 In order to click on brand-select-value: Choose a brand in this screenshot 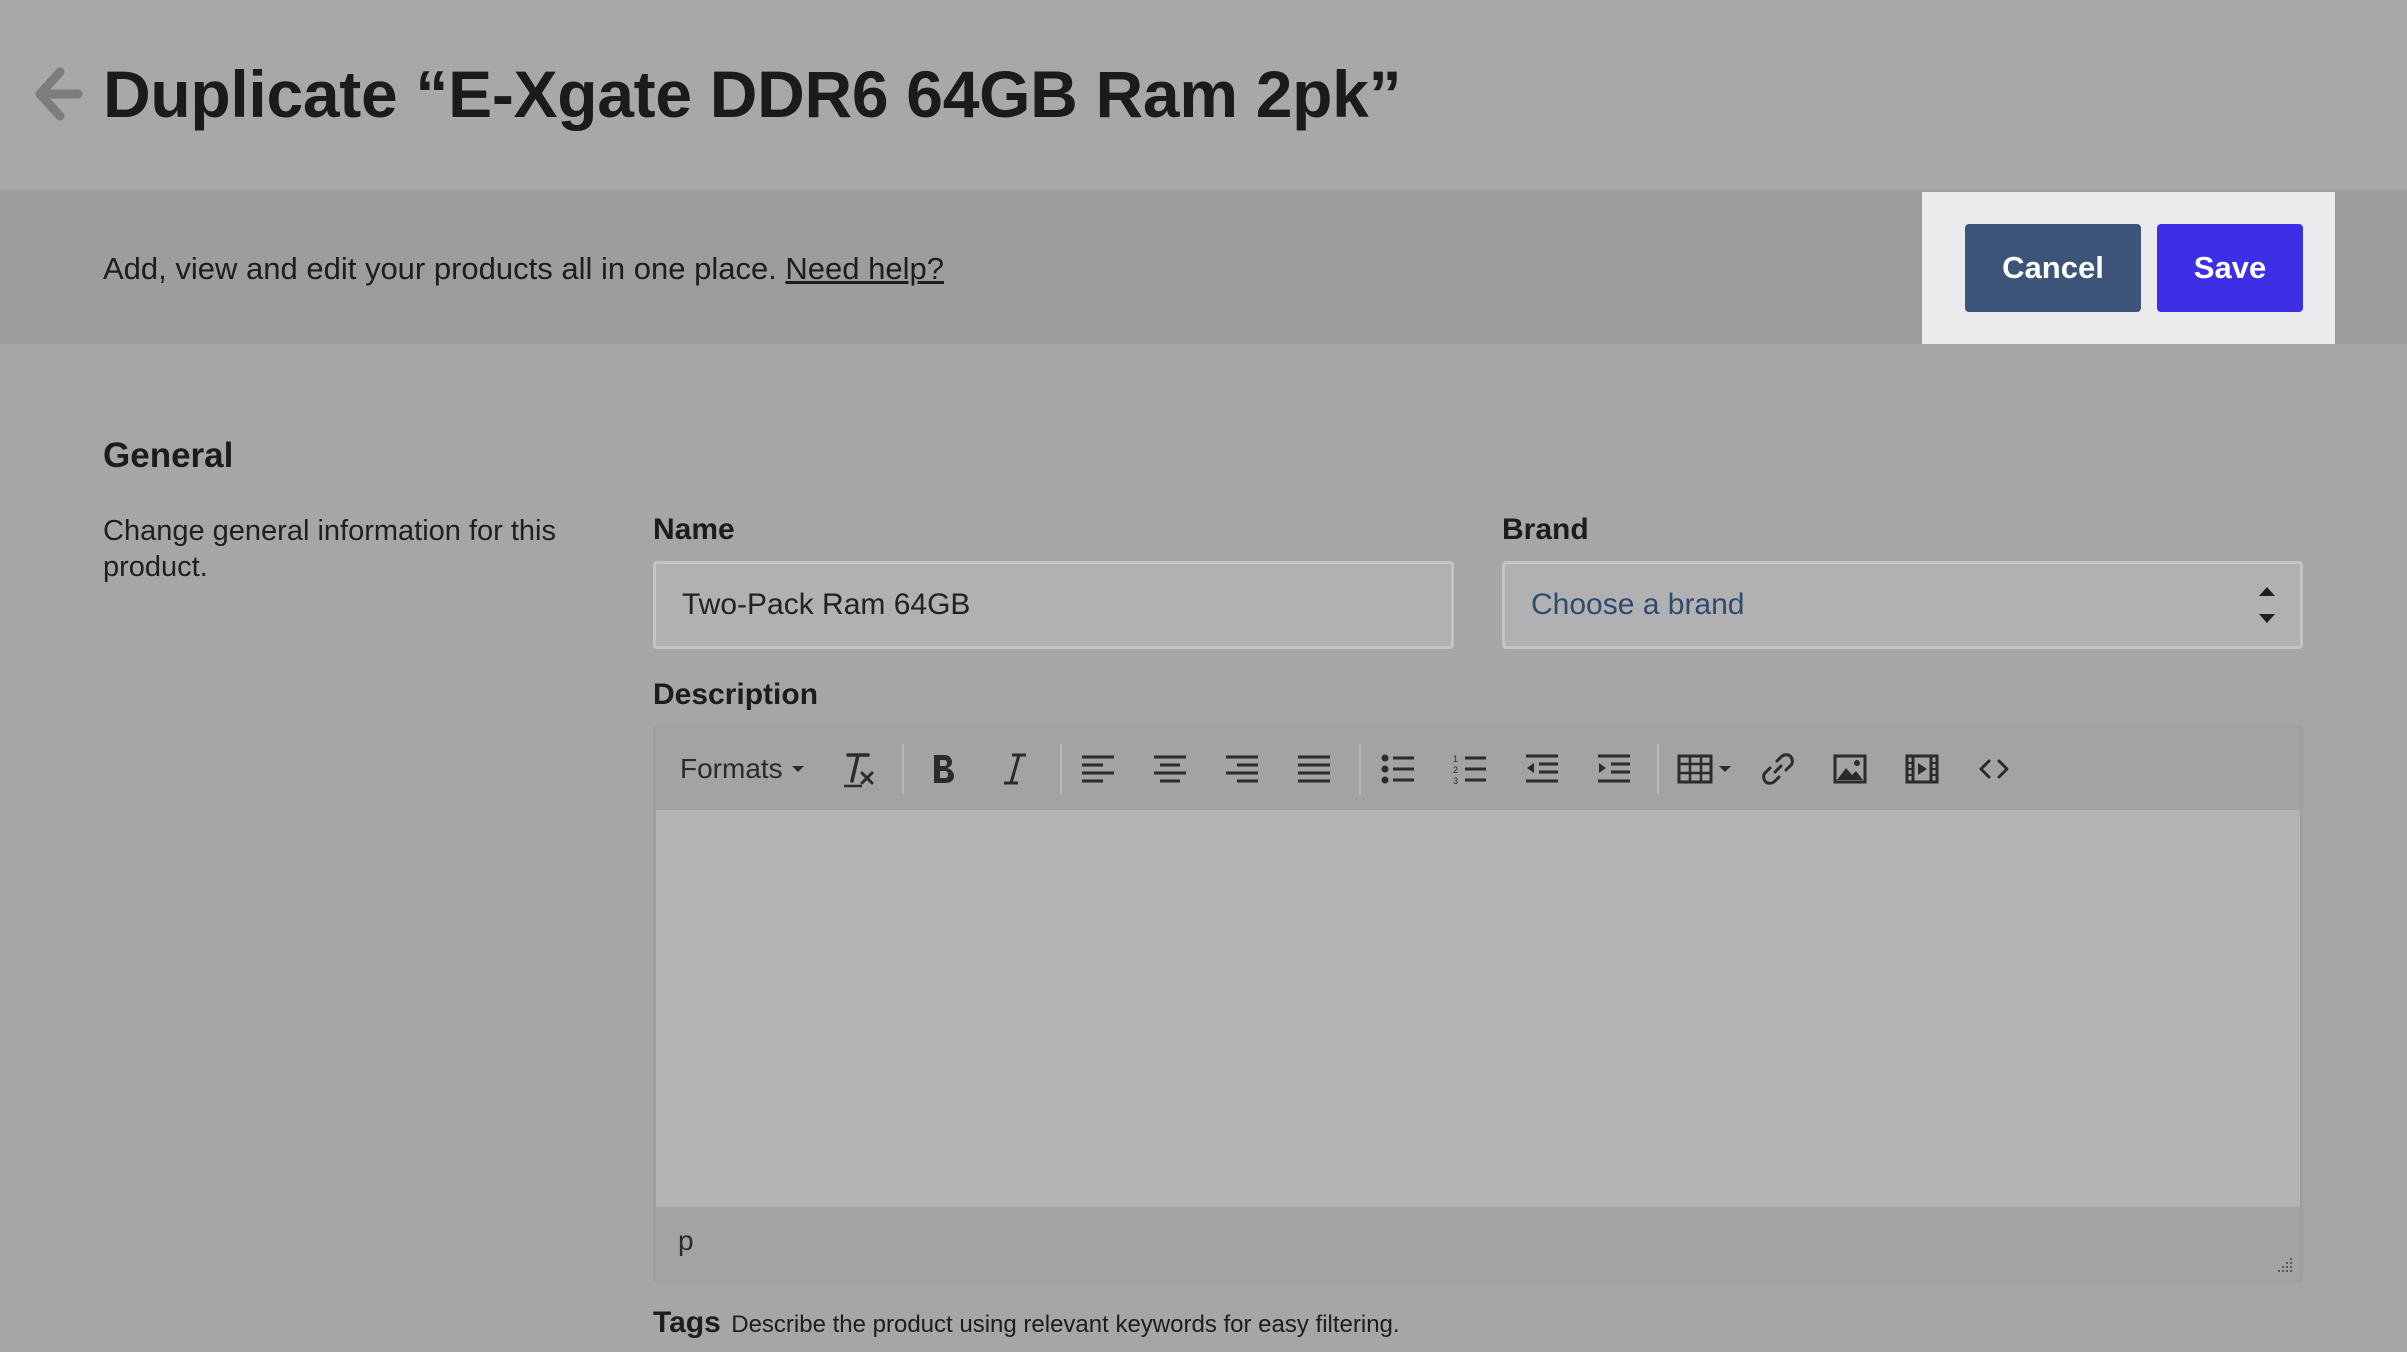, I will do `click(1638, 604)`.